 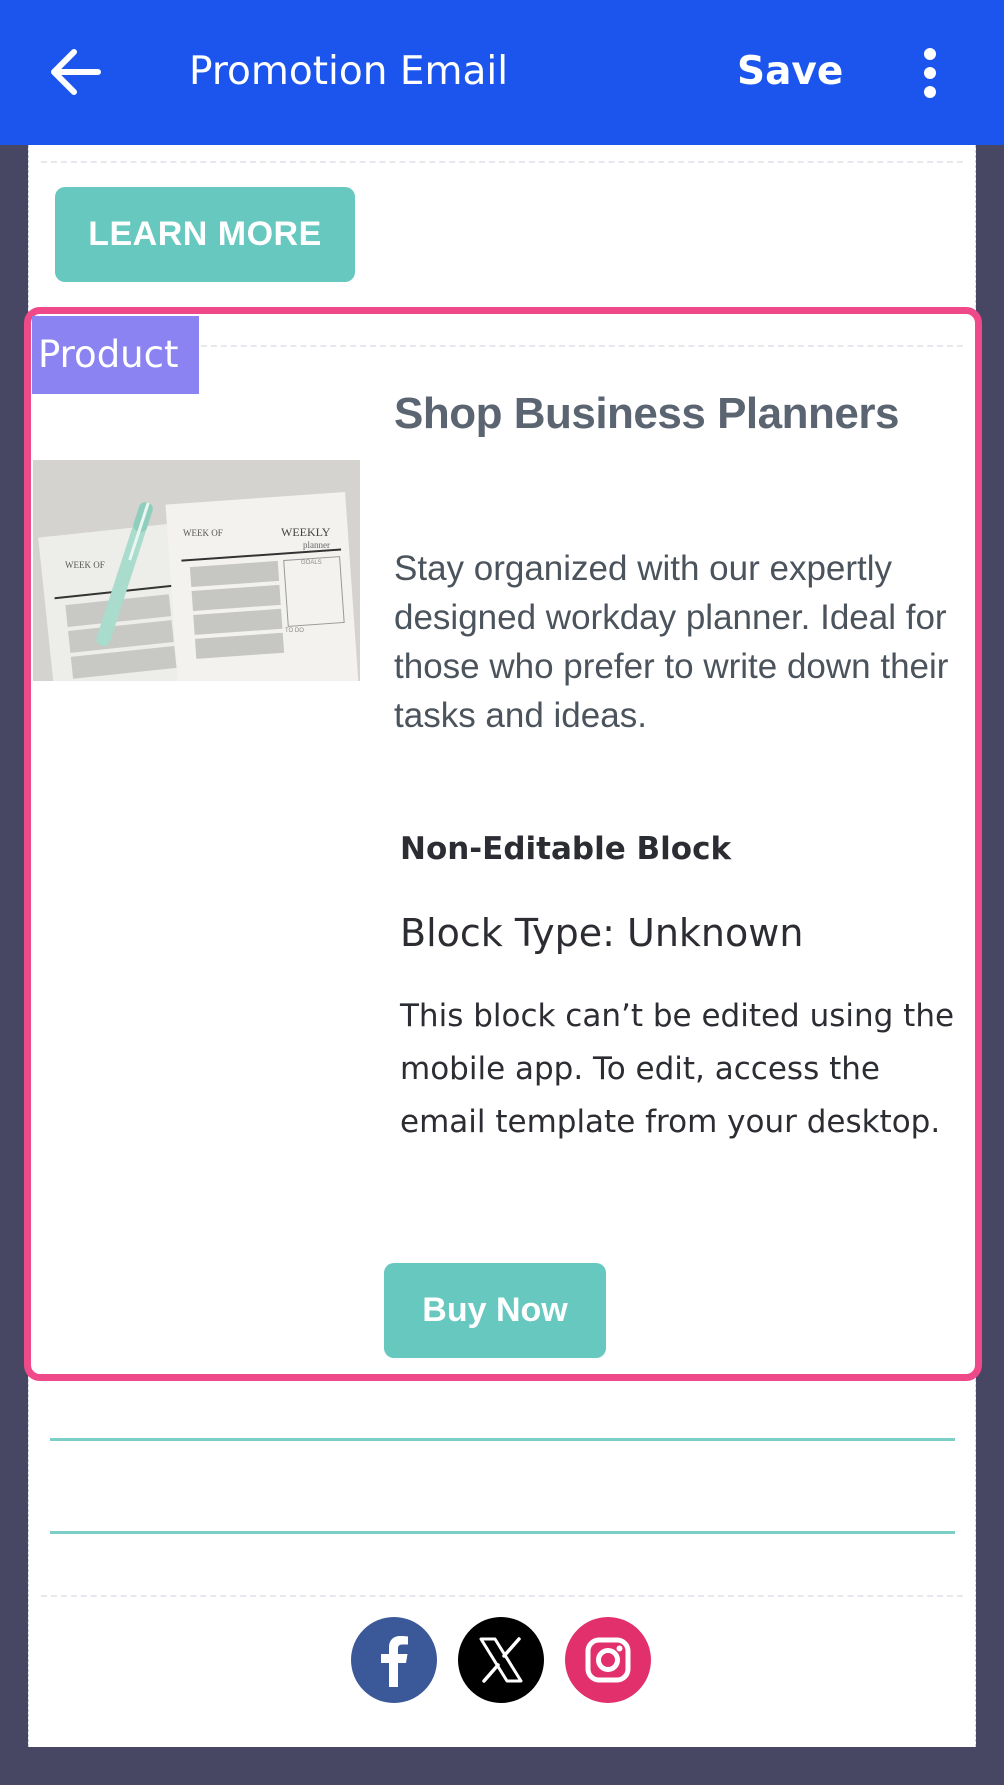 I want to click on buy-now-button: Buy Now, so click(x=495, y=1310).